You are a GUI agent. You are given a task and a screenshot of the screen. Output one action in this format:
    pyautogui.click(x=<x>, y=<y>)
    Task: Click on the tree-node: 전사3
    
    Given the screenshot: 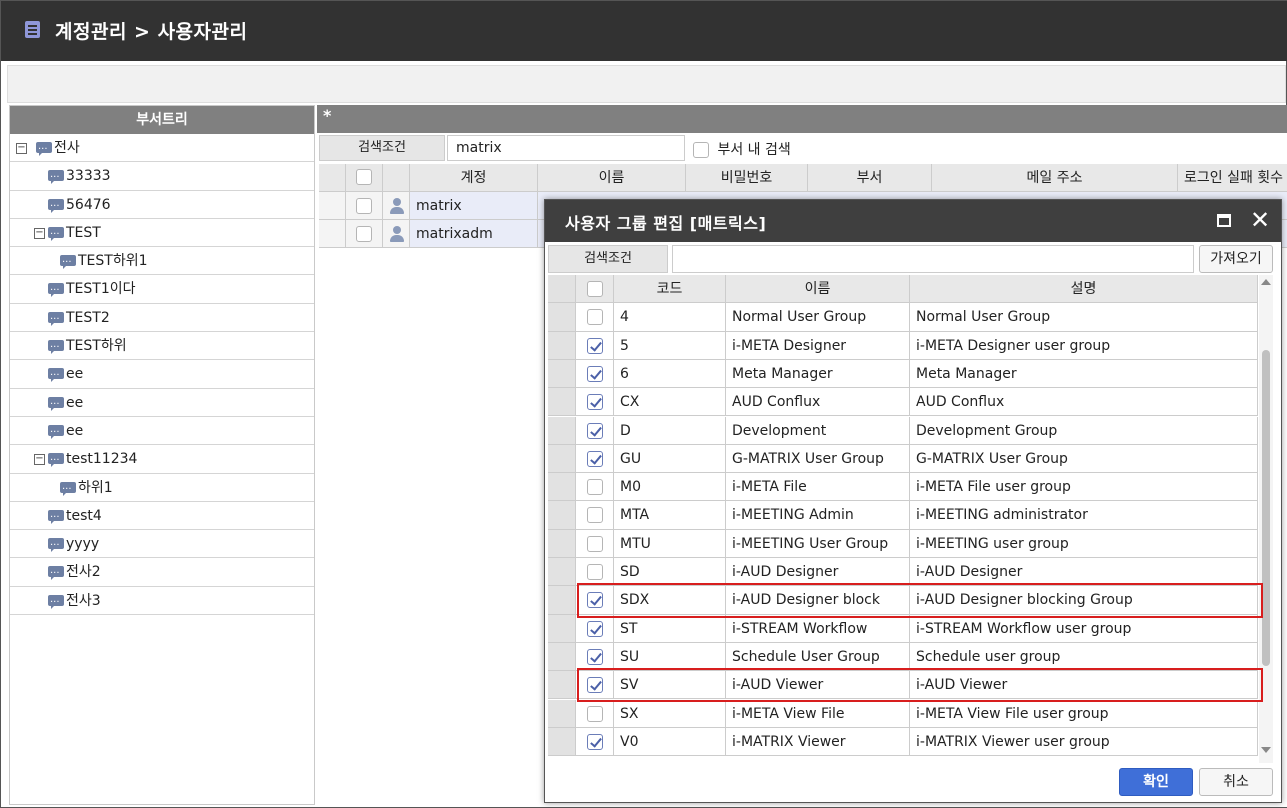 What is the action you would take?
    pyautogui.click(x=162, y=602)
    